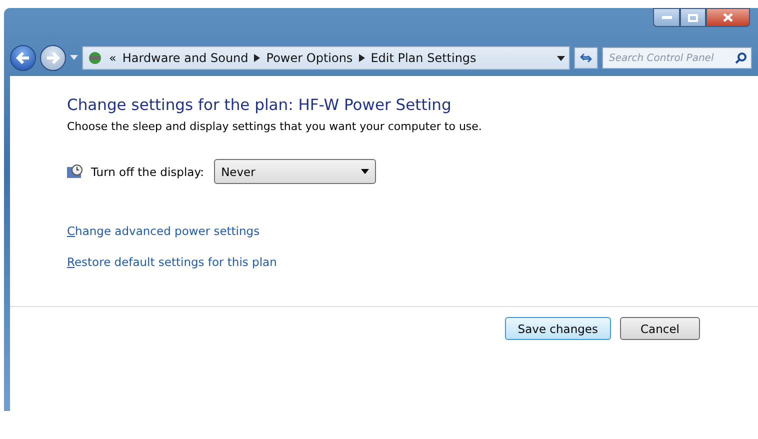  I want to click on close-icon, so click(728, 17).